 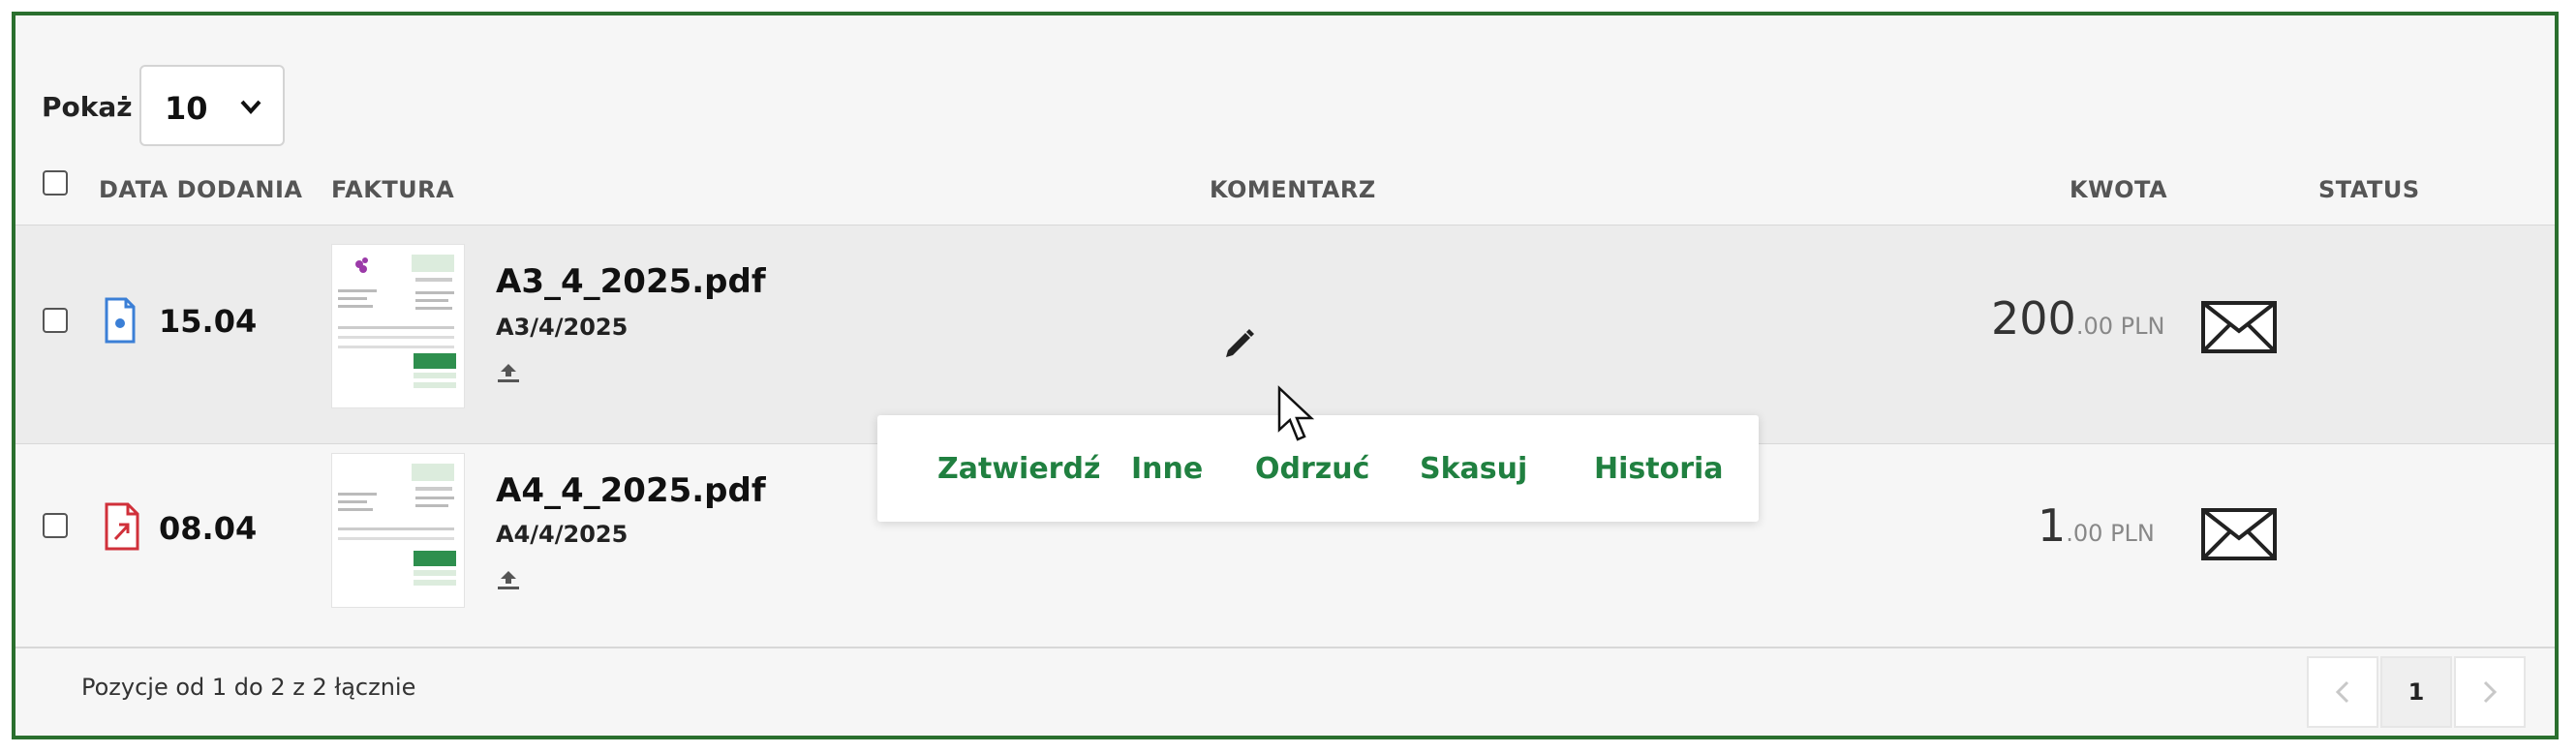 I want to click on header-invoice: FAKTURA, so click(x=392, y=189).